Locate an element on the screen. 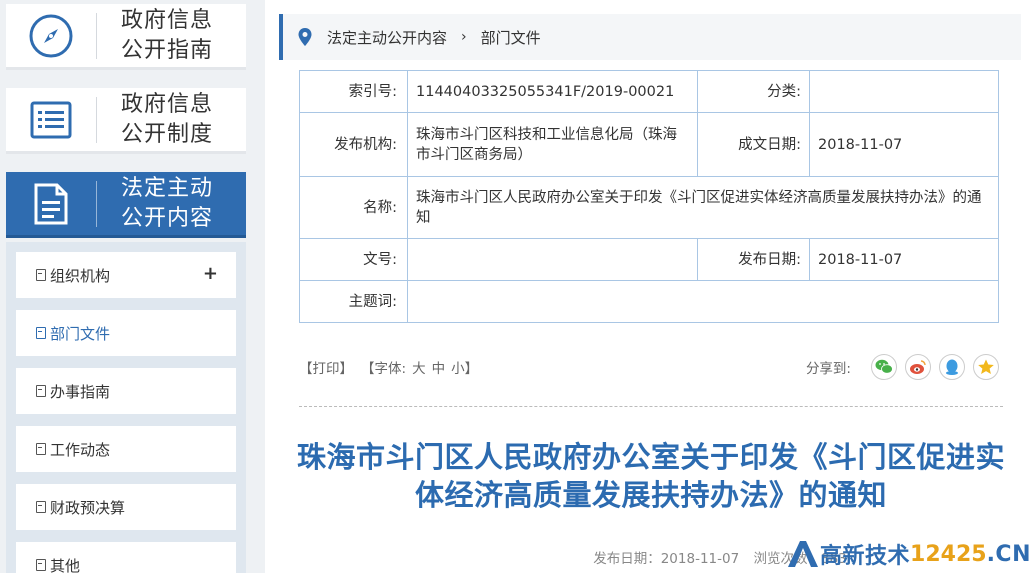 Image resolution: width=1035 pixels, height=573 pixels. submenu-item-other: 其他 is located at coordinates (126, 557).